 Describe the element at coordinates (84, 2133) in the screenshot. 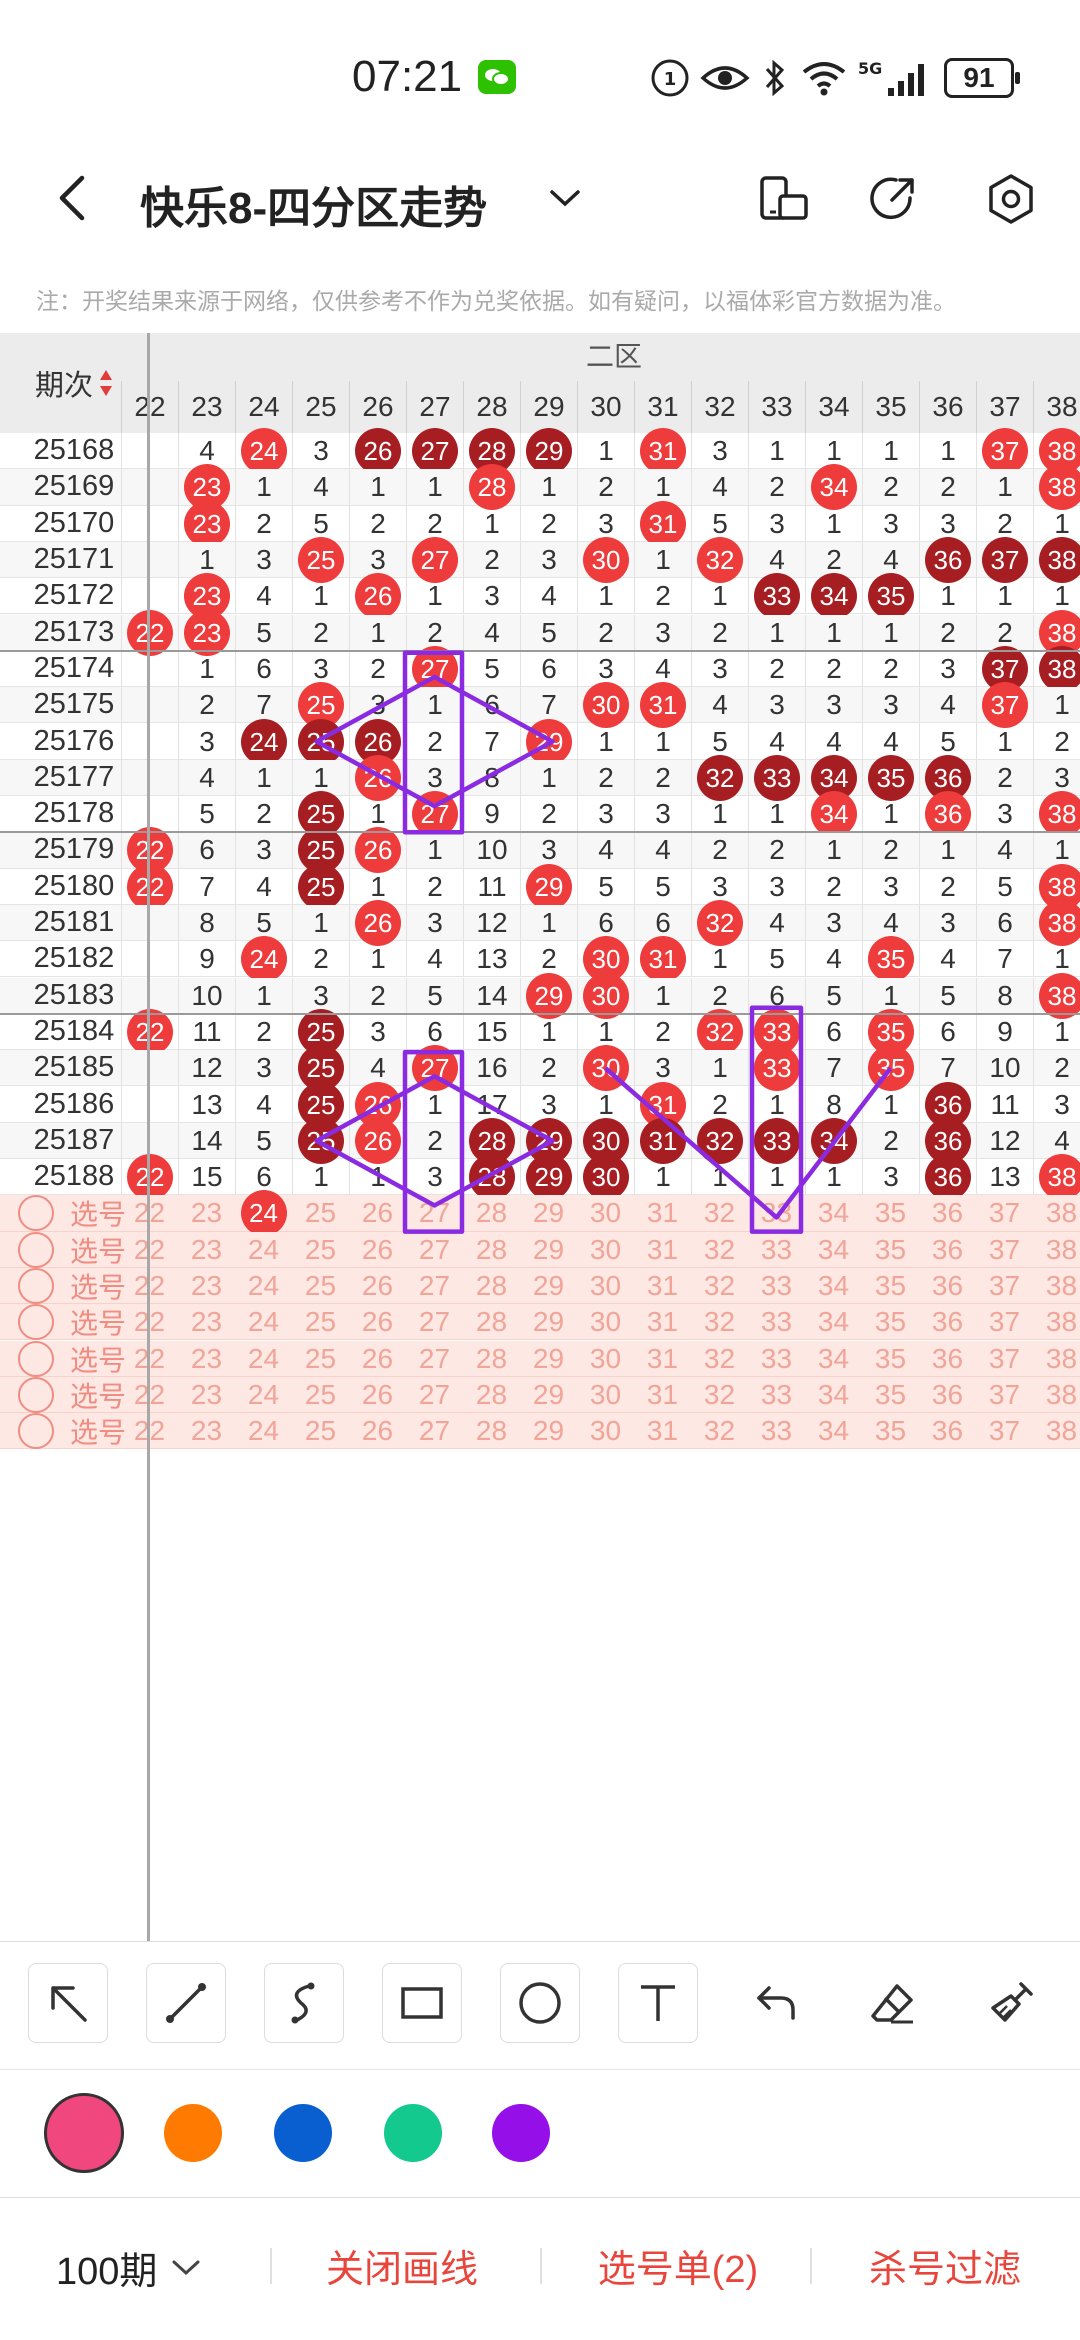

I see `color-swatch-pink` at that location.